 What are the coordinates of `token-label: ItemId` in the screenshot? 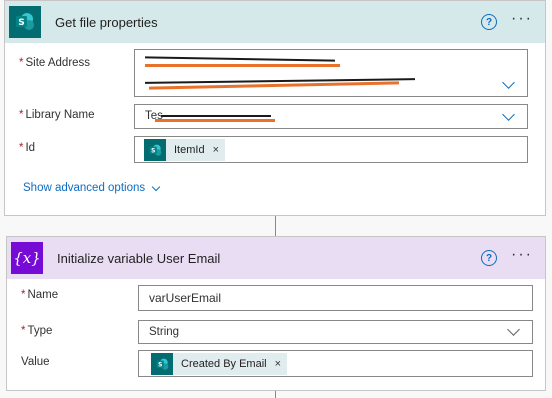 It's located at (189, 150).